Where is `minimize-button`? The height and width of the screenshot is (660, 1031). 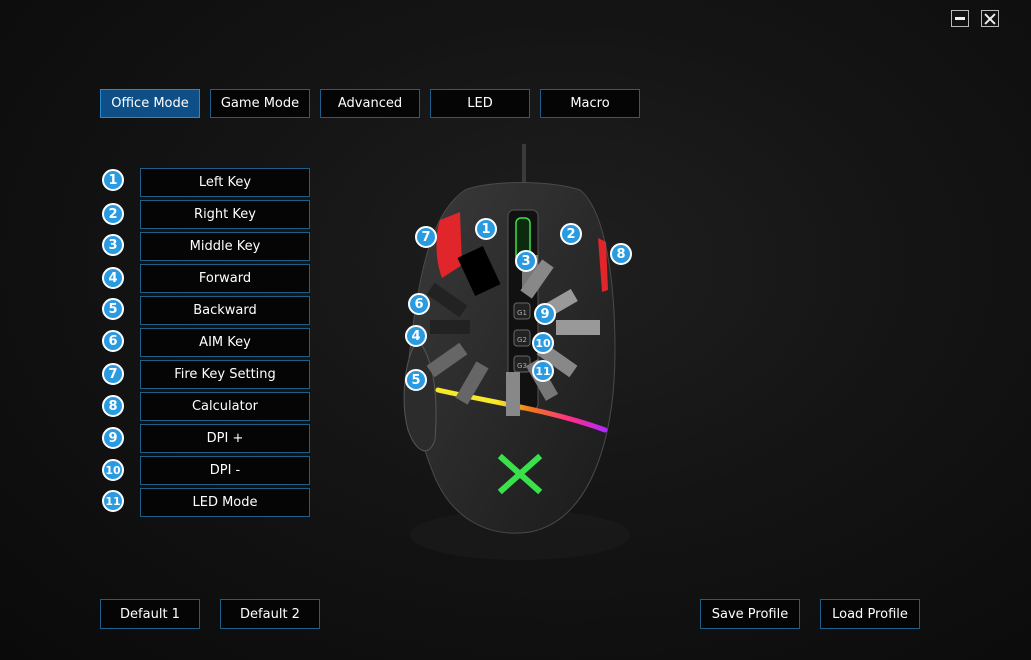 minimize-button is located at coordinates (960, 18).